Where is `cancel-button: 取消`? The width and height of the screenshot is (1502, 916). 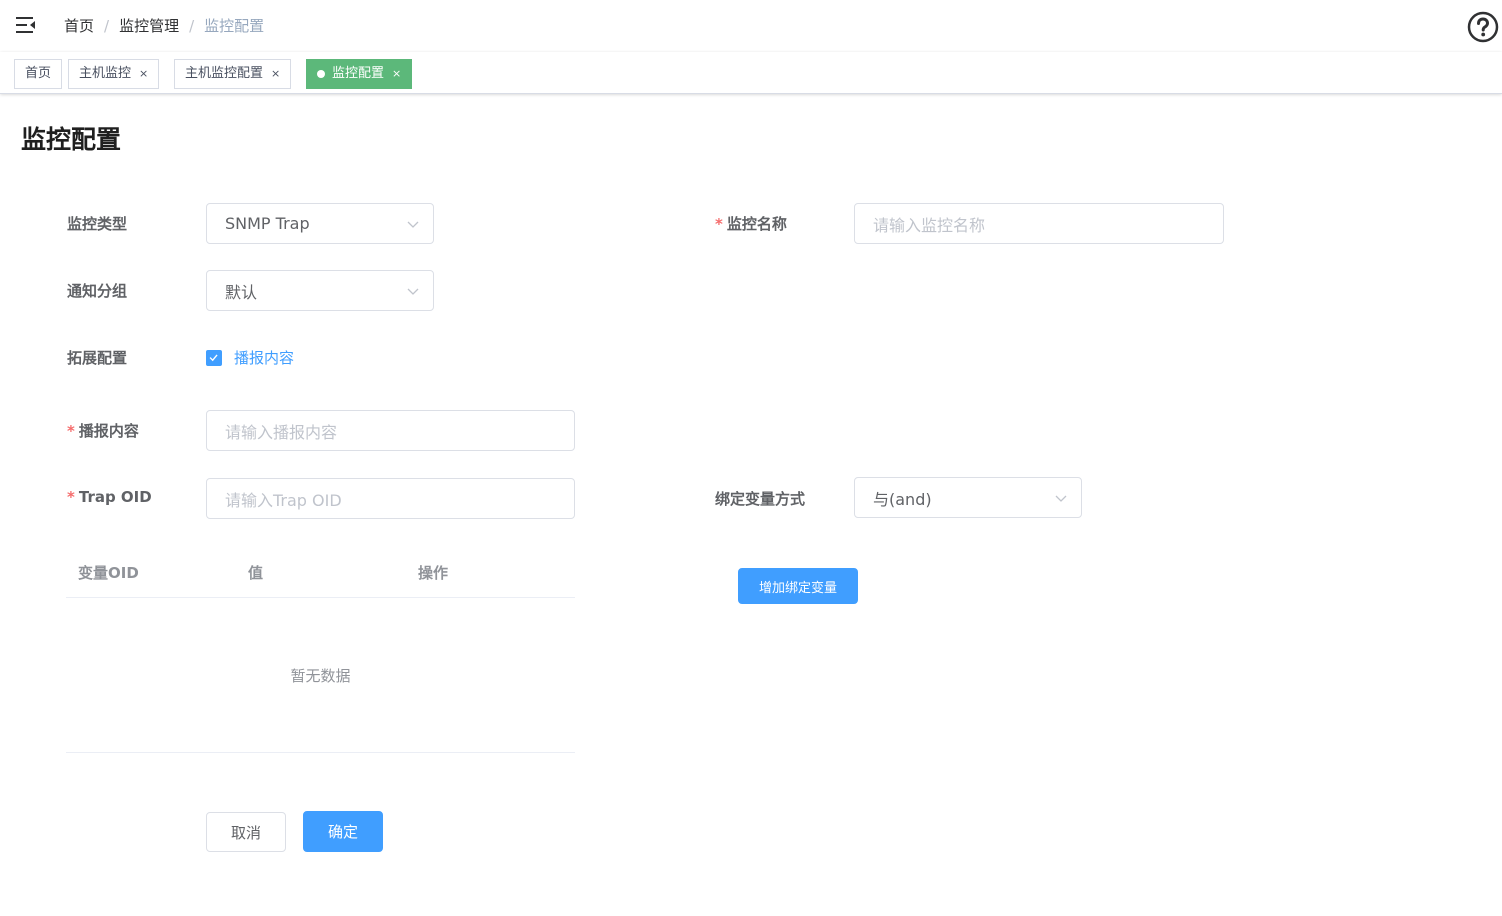 cancel-button: 取消 is located at coordinates (246, 832).